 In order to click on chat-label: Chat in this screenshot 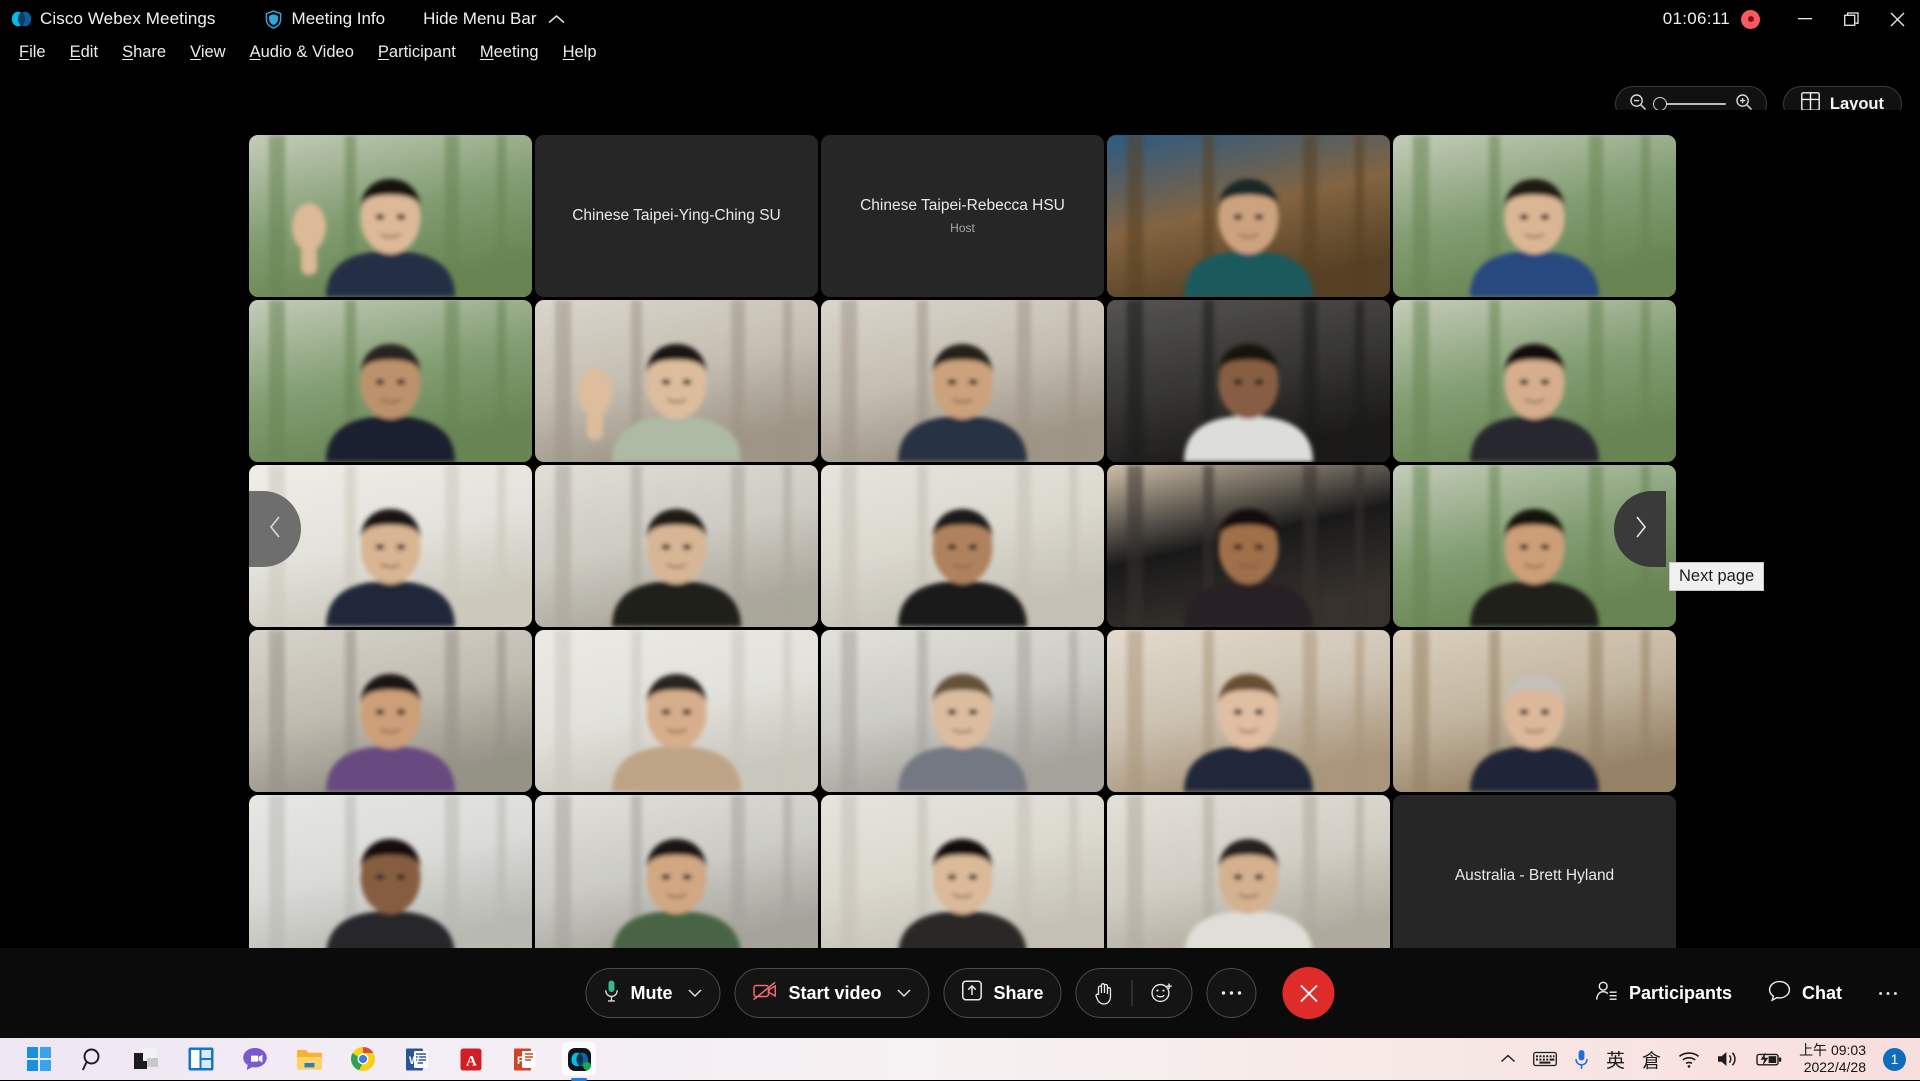, I will do `click(1822, 992)`.